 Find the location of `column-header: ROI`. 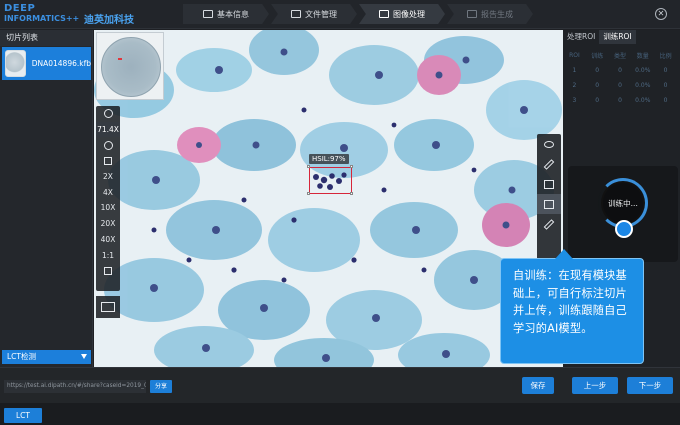

column-header: ROI is located at coordinates (574, 55).